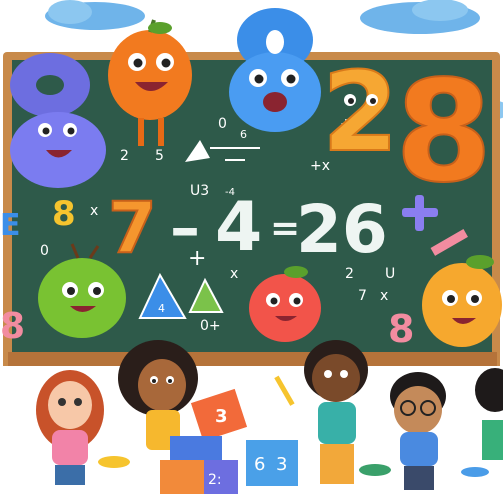 The image size is (503, 498). Describe the element at coordinates (159, 156) in the screenshot. I see `svg-text: 5` at that location.